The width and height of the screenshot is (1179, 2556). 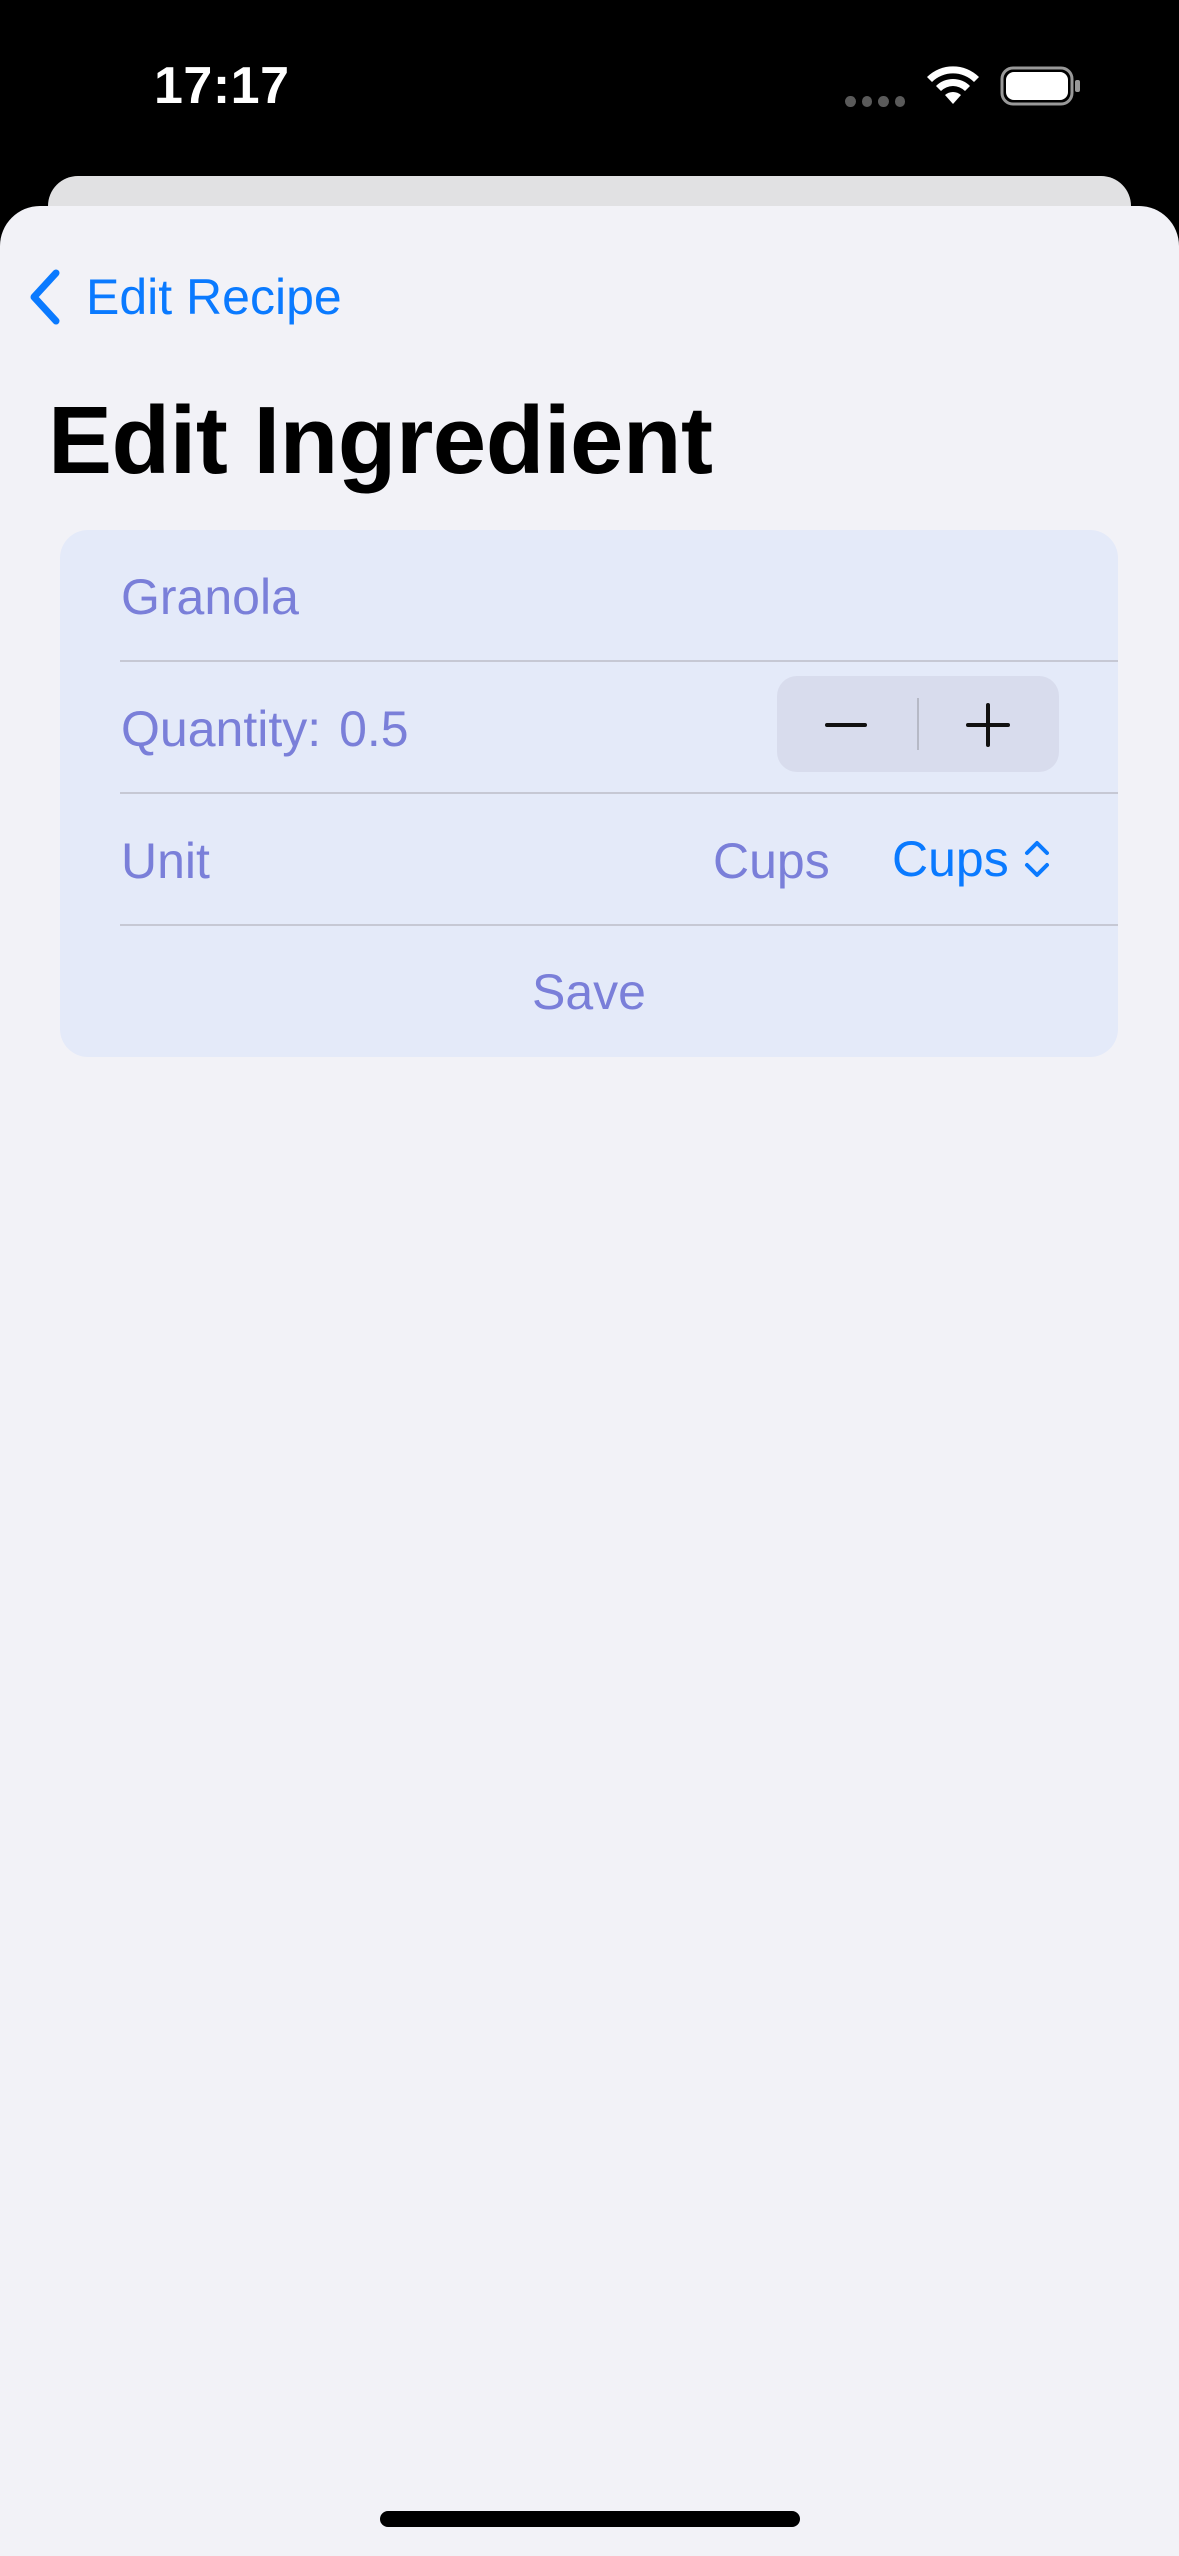 I want to click on minus-icon, so click(x=846, y=725).